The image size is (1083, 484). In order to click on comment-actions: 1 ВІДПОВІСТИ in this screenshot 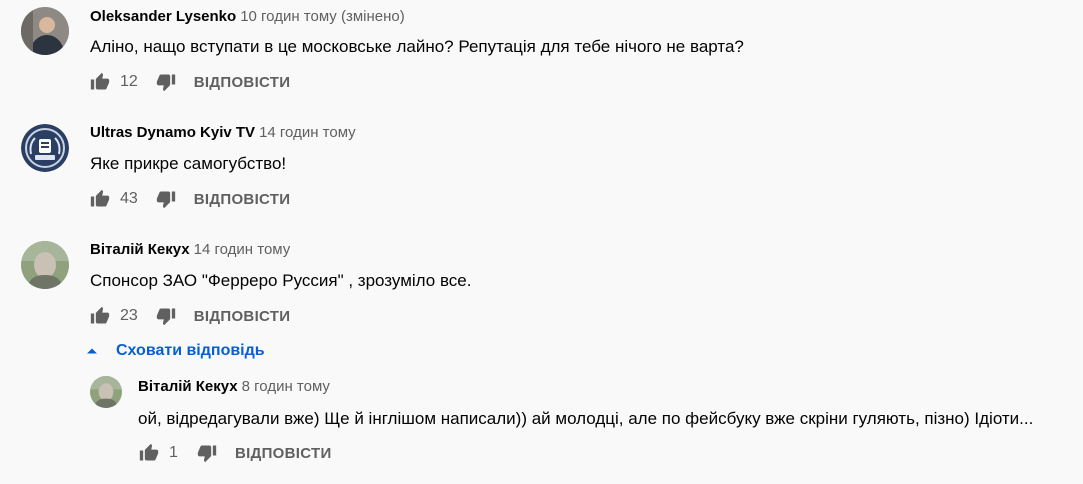, I will do `click(234, 453)`.